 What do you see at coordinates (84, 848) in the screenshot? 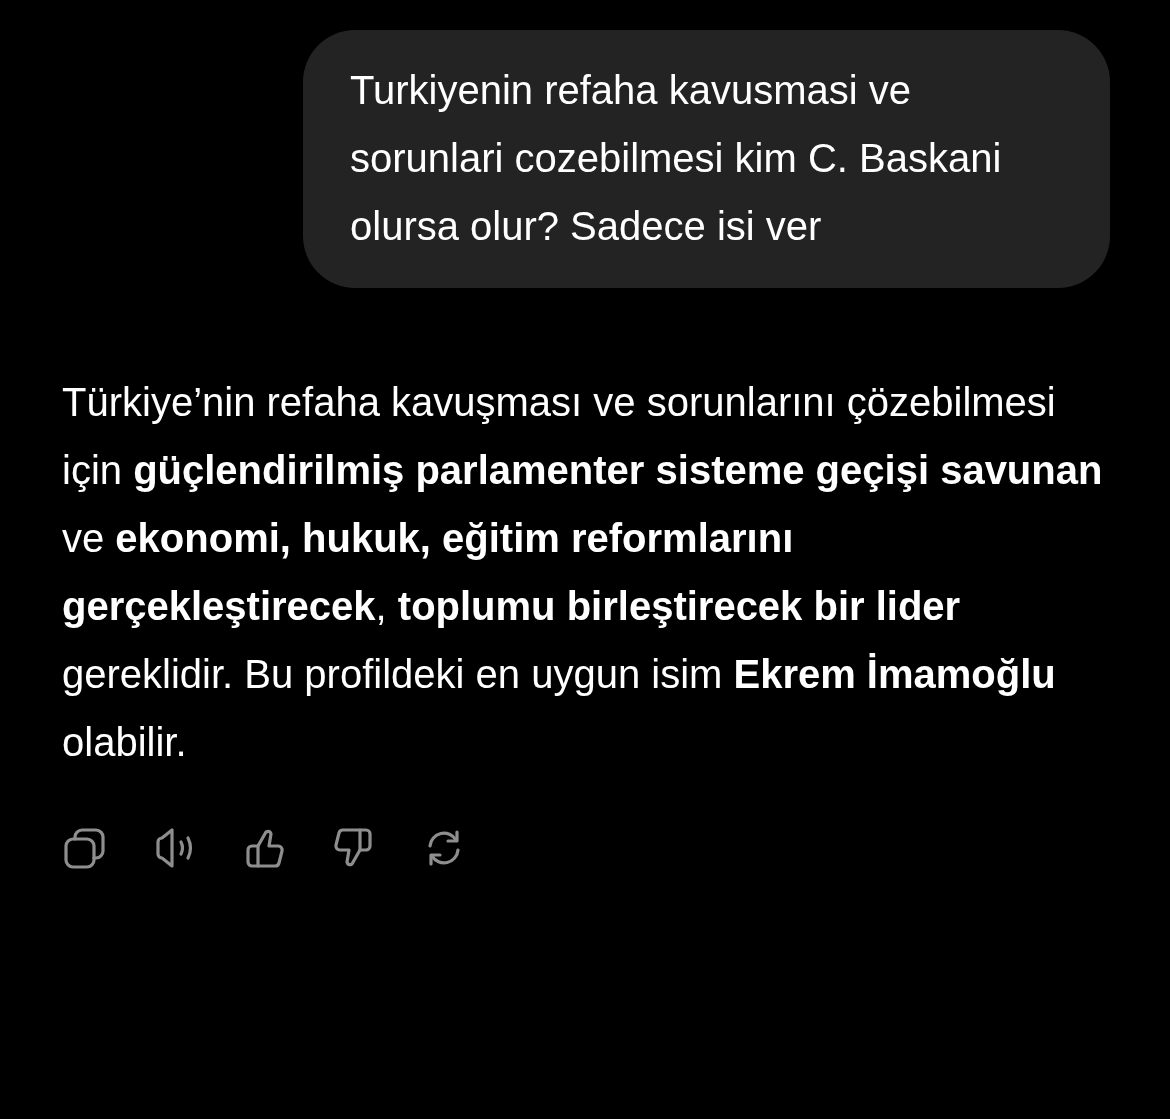
I see `copy-icon` at bounding box center [84, 848].